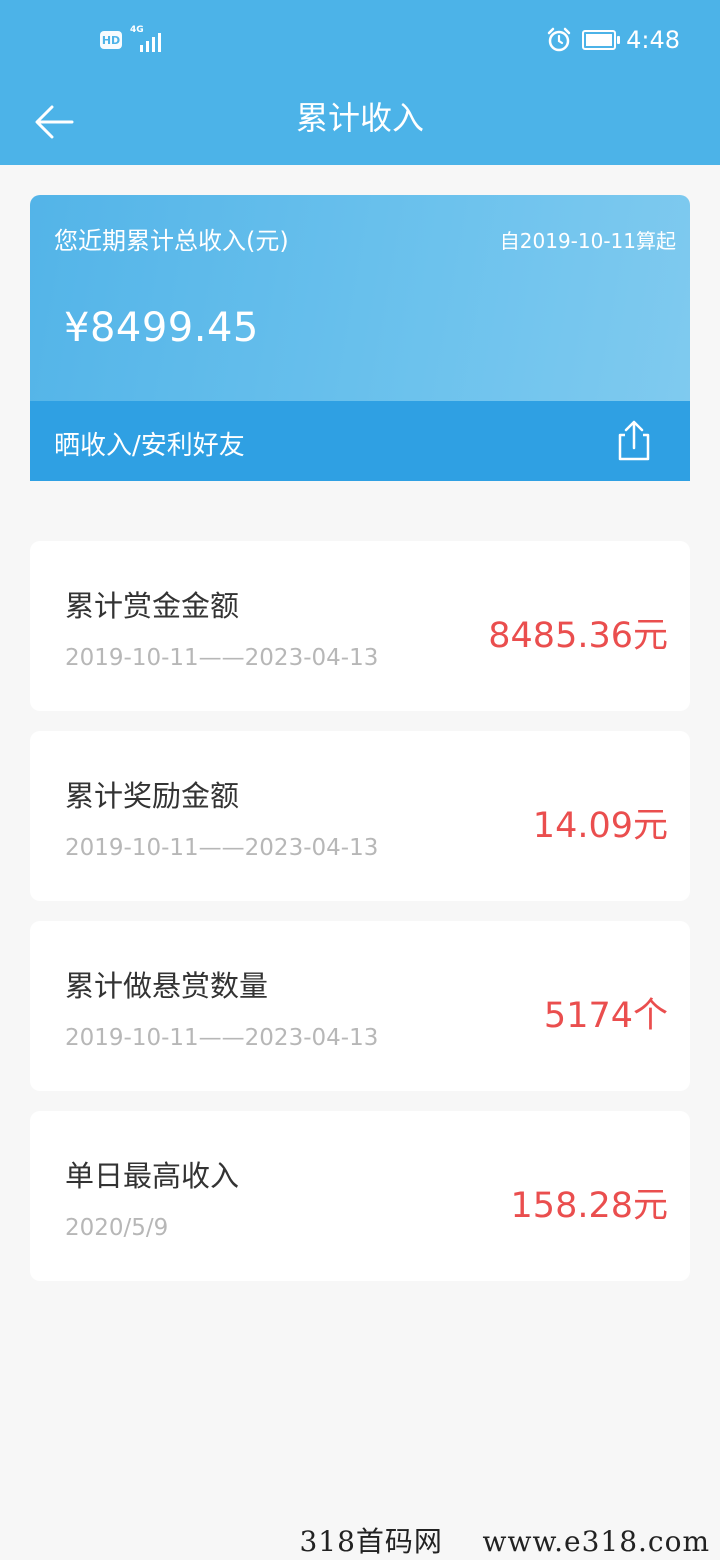 This screenshot has width=720, height=1560. What do you see at coordinates (605, 1016) in the screenshot?
I see `stat-value: 5174个` at bounding box center [605, 1016].